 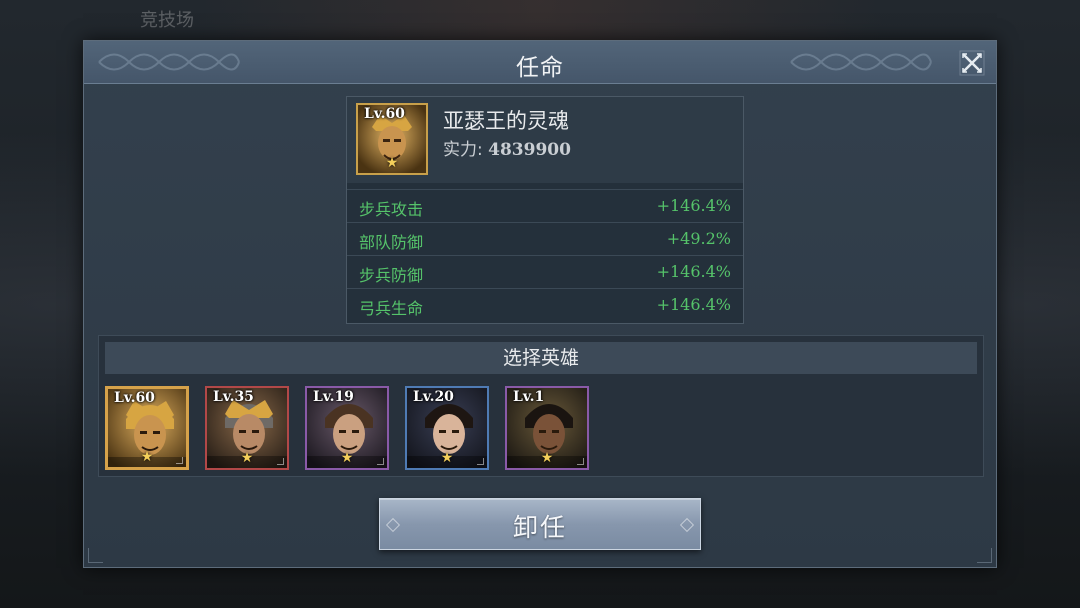 What do you see at coordinates (347, 428) in the screenshot?
I see `hero-card: Lv.19 ★` at bounding box center [347, 428].